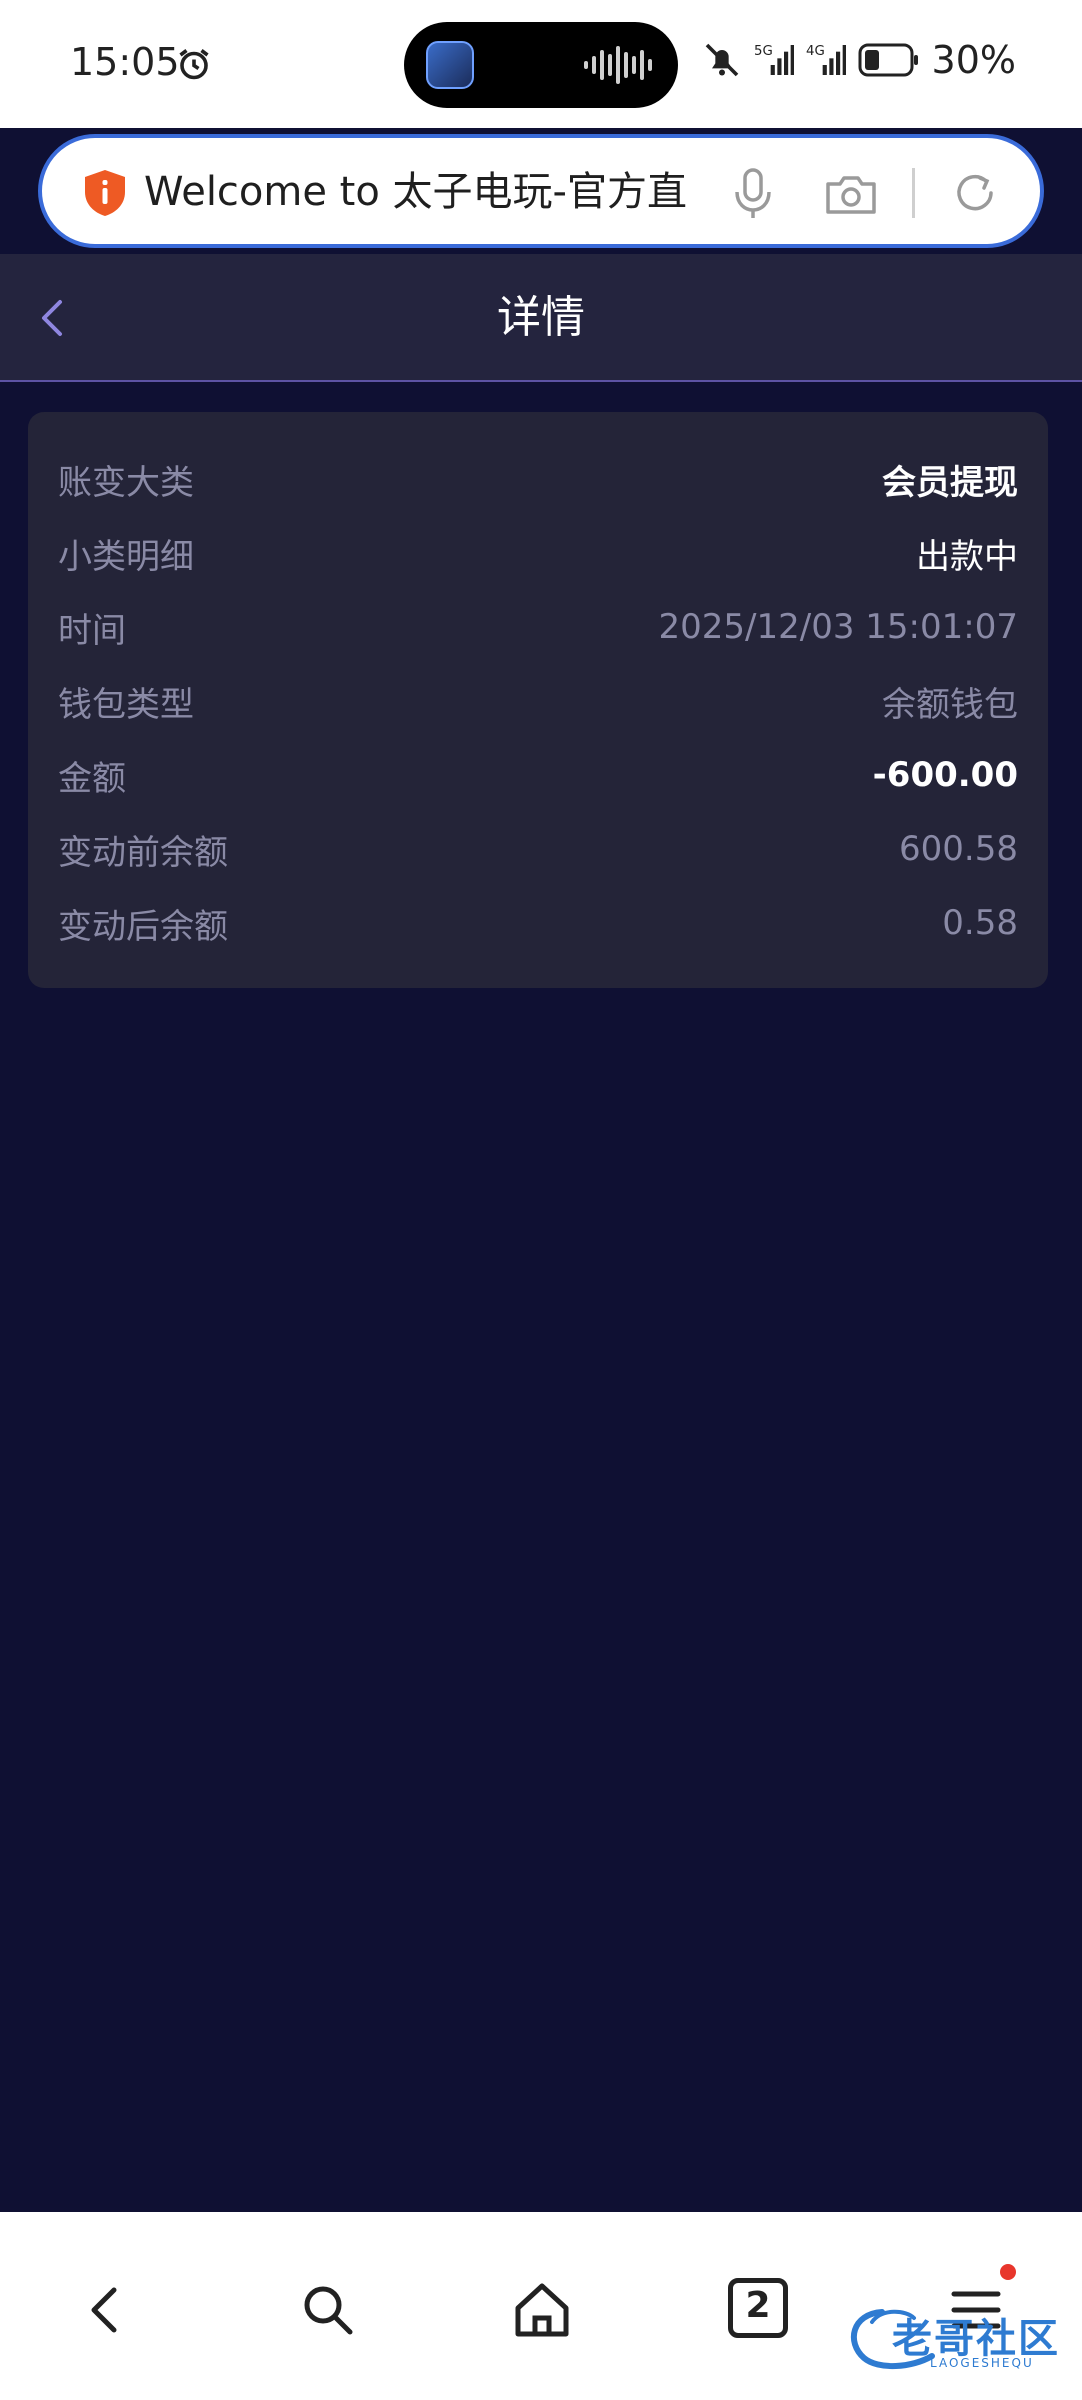 The image size is (1082, 2400). Describe the element at coordinates (328, 2310) in the screenshot. I see `search-icon` at that location.